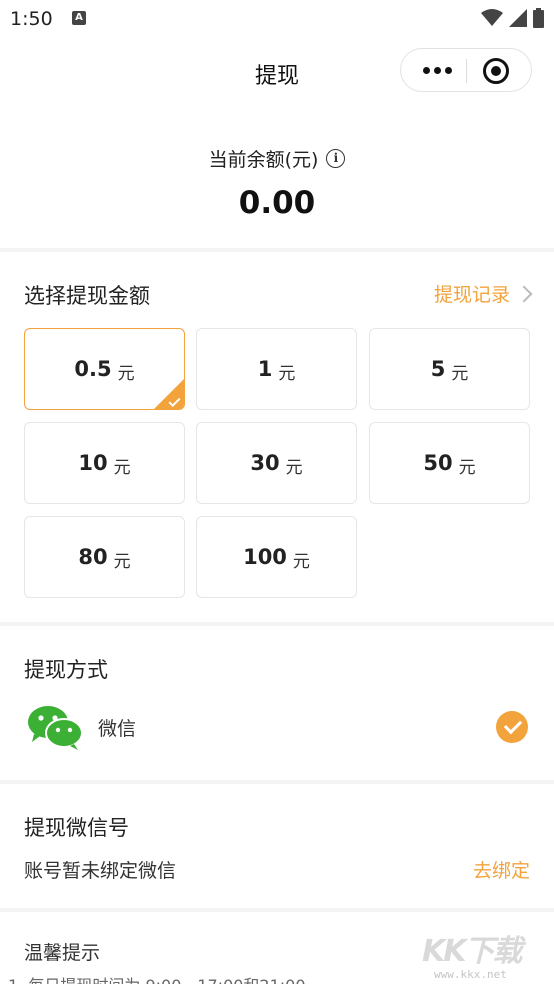  Describe the element at coordinates (79, 18) in the screenshot. I see `notification-icon: A` at that location.